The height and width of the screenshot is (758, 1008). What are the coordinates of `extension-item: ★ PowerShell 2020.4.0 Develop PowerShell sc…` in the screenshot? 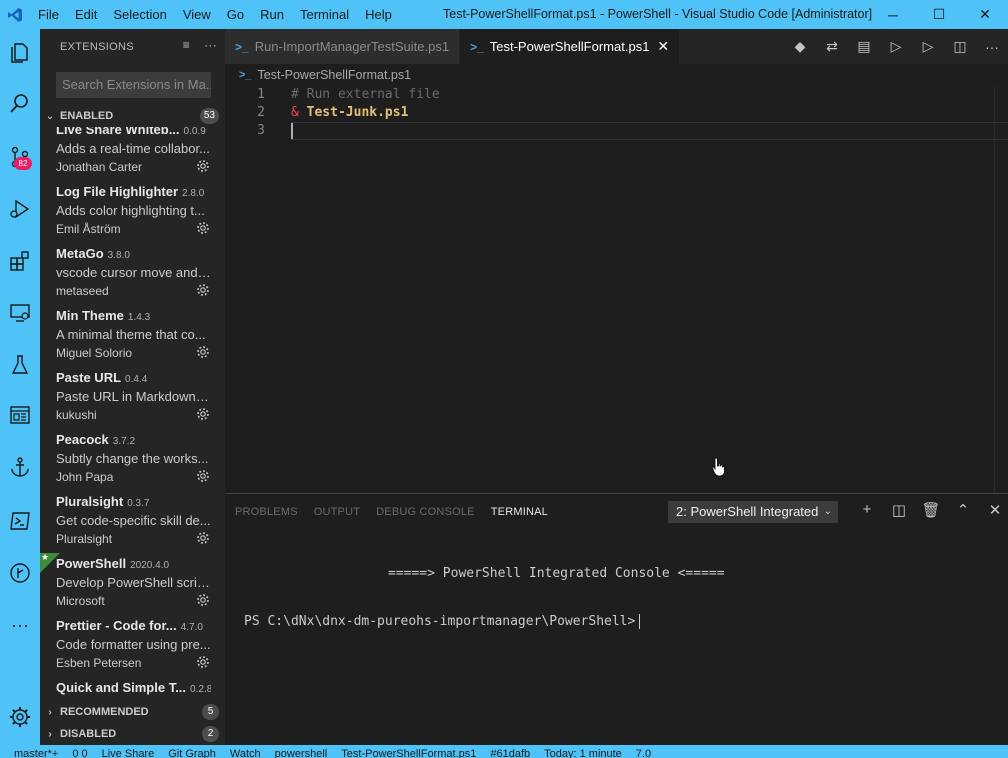 It's located at (132, 583).